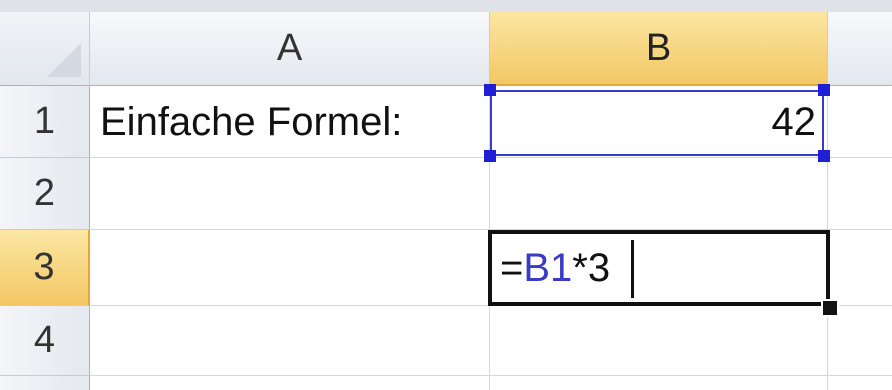 The height and width of the screenshot is (390, 892). What do you see at coordinates (45, 341) in the screenshot?
I see `row-header-4: 4` at bounding box center [45, 341].